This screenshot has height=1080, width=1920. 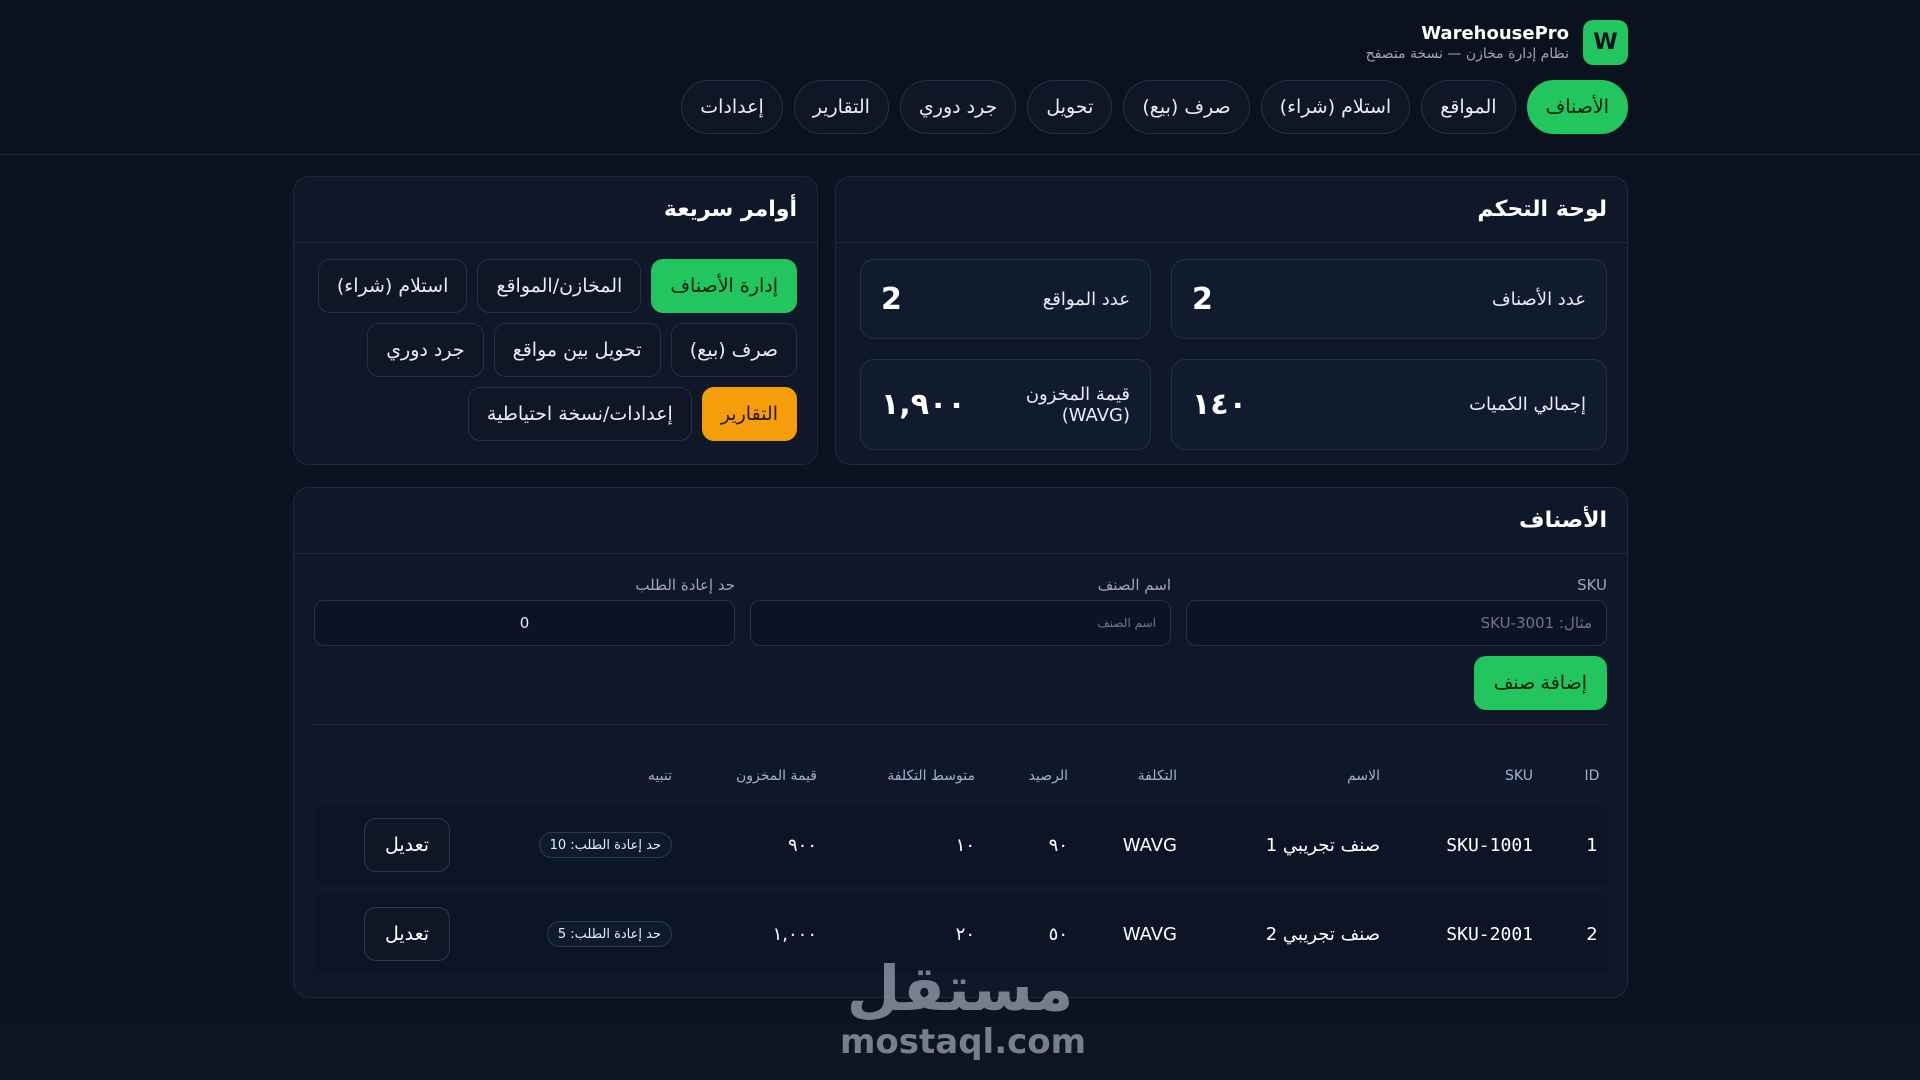 What do you see at coordinates (1231, 210) in the screenshot?
I see `dashboard-title: لوحة التحكم` at bounding box center [1231, 210].